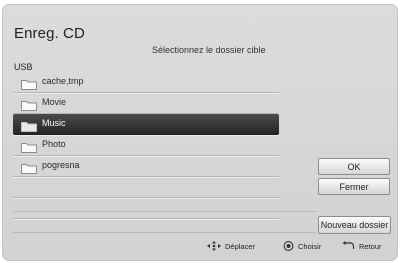 The width and height of the screenshot is (400, 263). Describe the element at coordinates (49, 33) in the screenshot. I see `dialog-title: Enreg. CD` at that location.